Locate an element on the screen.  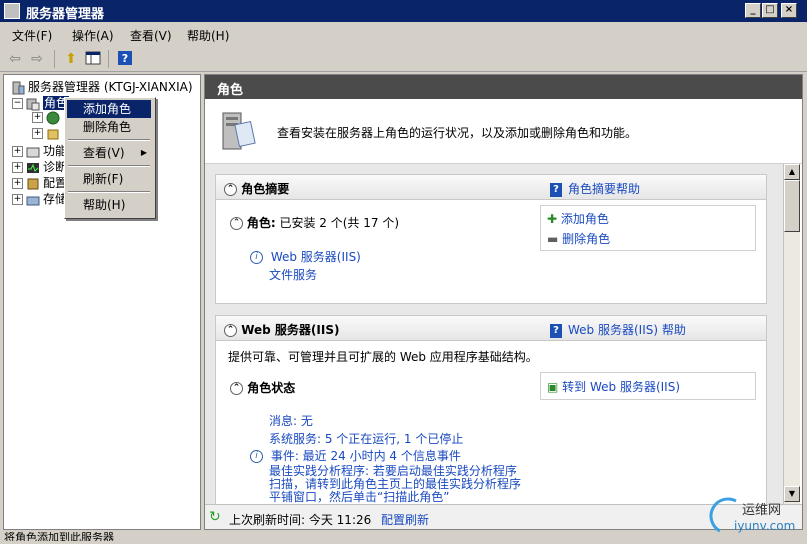
role-status-title: 角色状态 is located at coordinates (271, 388).